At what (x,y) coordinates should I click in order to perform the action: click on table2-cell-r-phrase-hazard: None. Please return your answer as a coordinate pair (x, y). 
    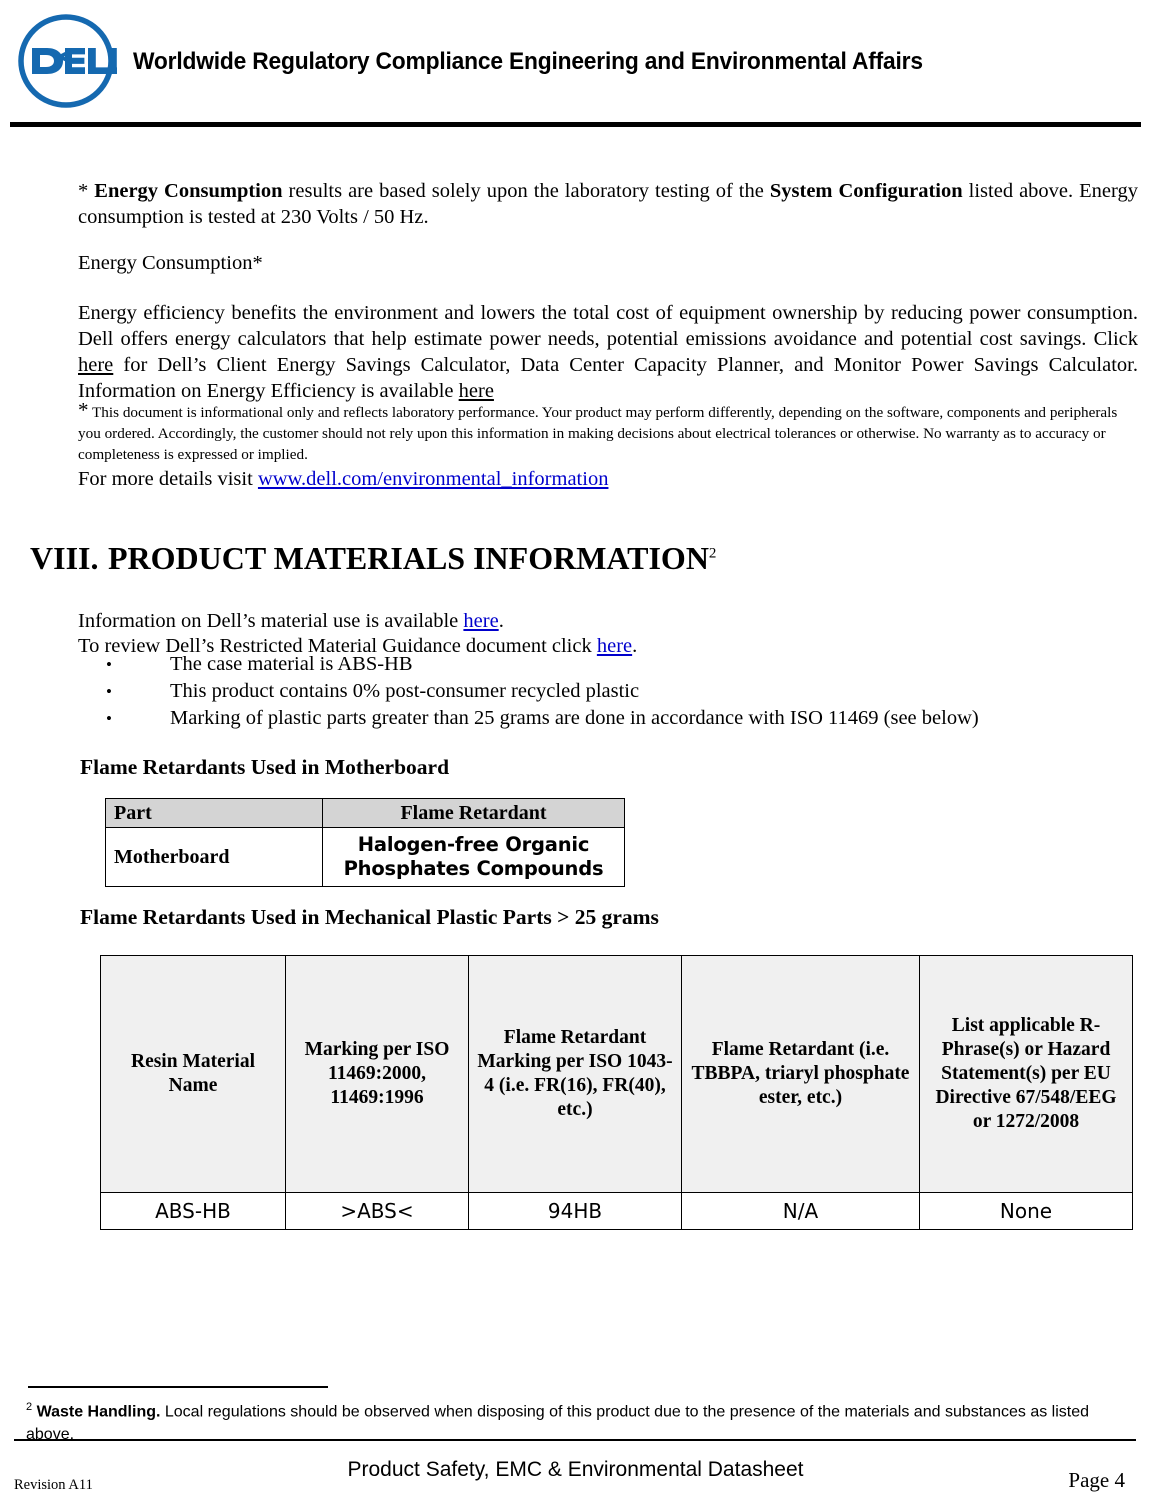
    Looking at the image, I should click on (1026, 1211).